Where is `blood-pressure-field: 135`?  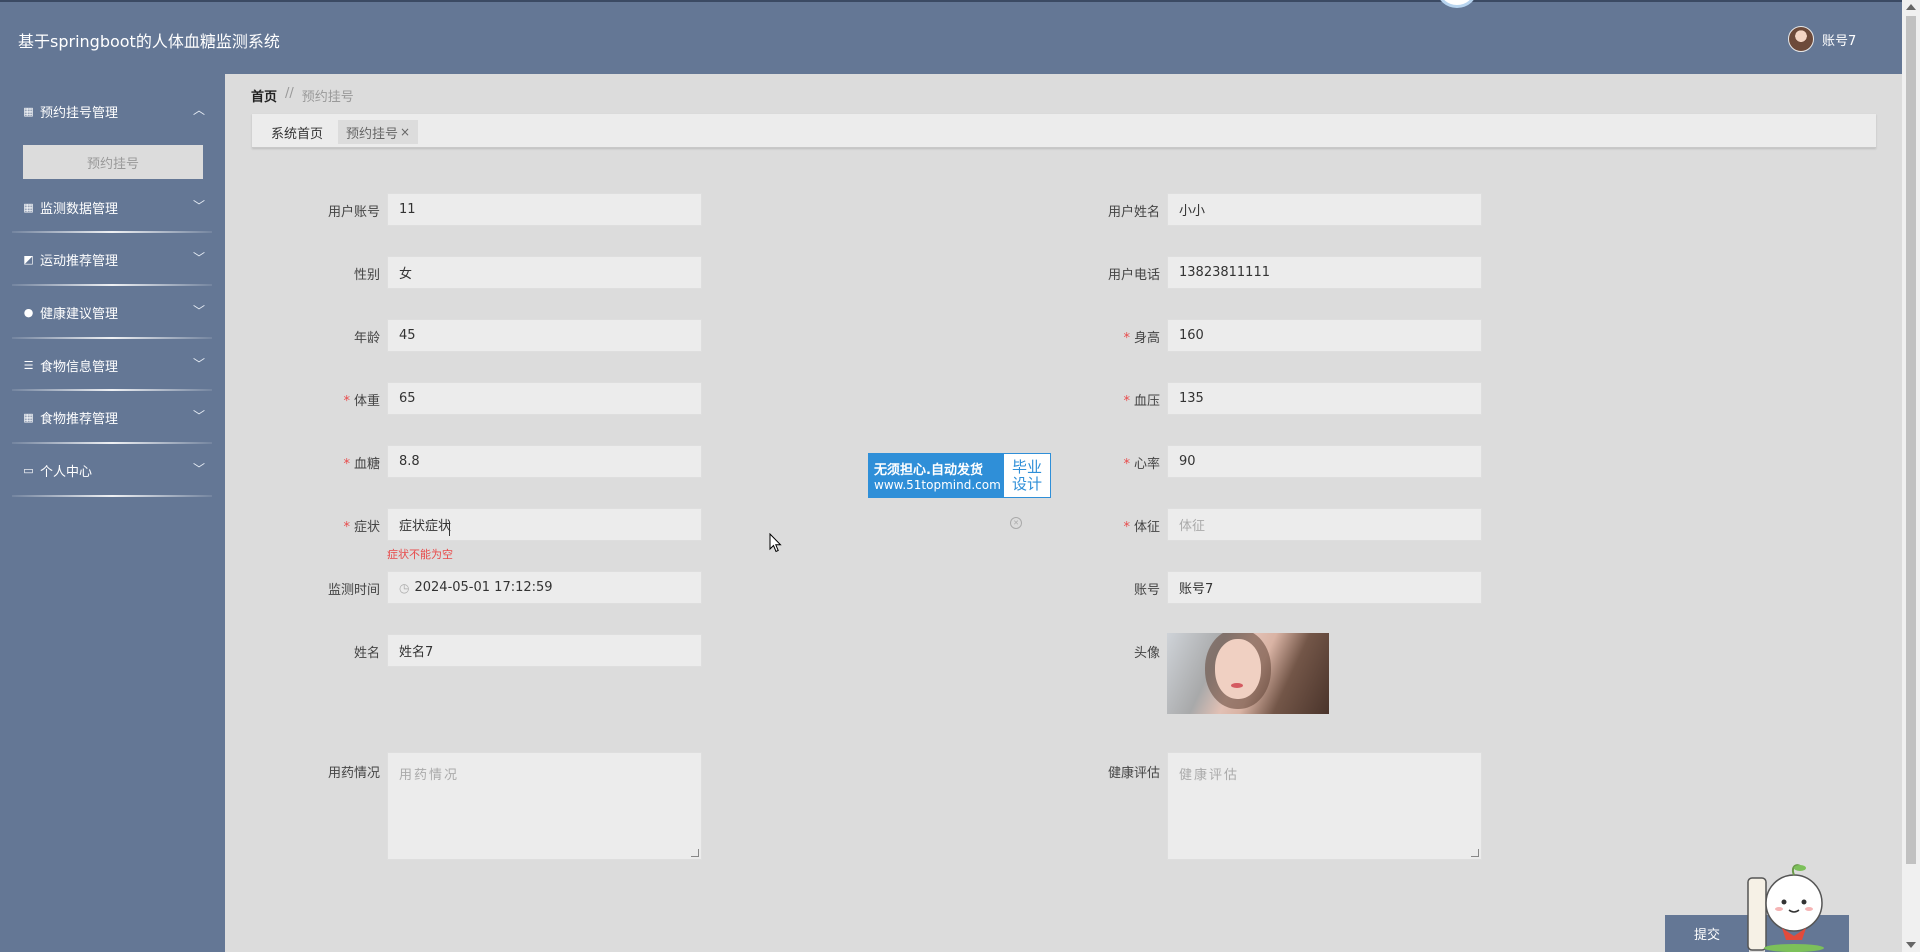
blood-pressure-field: 135 is located at coordinates (1324, 398).